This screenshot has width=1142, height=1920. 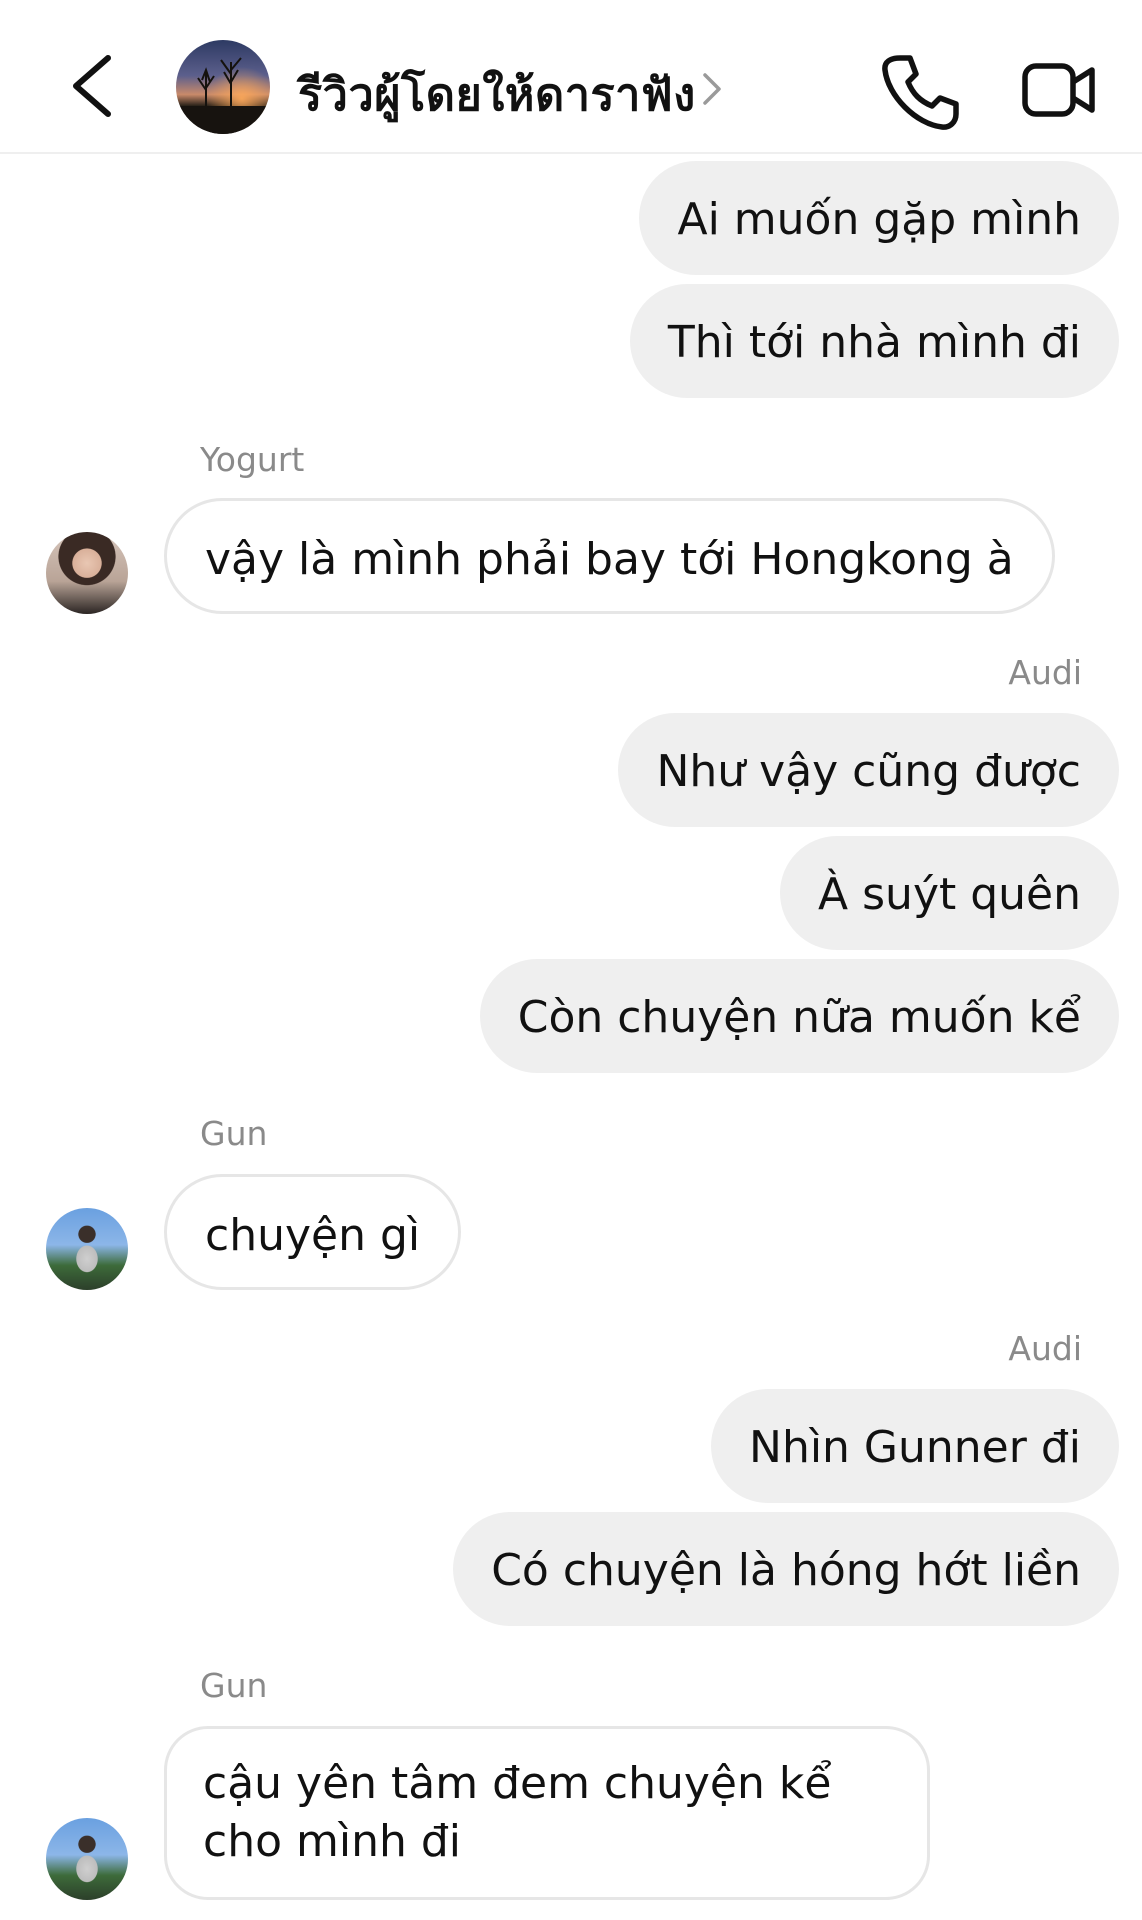 I want to click on outgoing-message: Thì tới nhà mình đi, so click(x=874, y=341).